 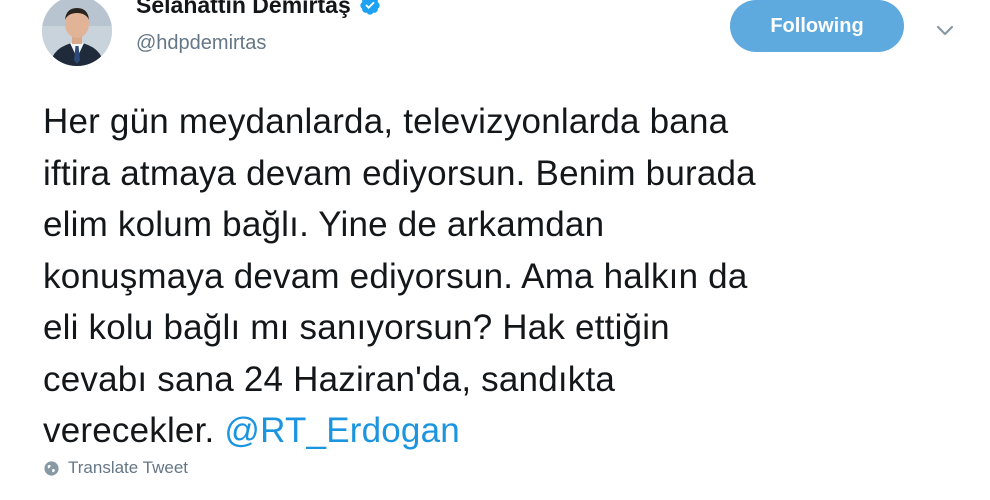 I want to click on chevron-down-icon, so click(x=945, y=30).